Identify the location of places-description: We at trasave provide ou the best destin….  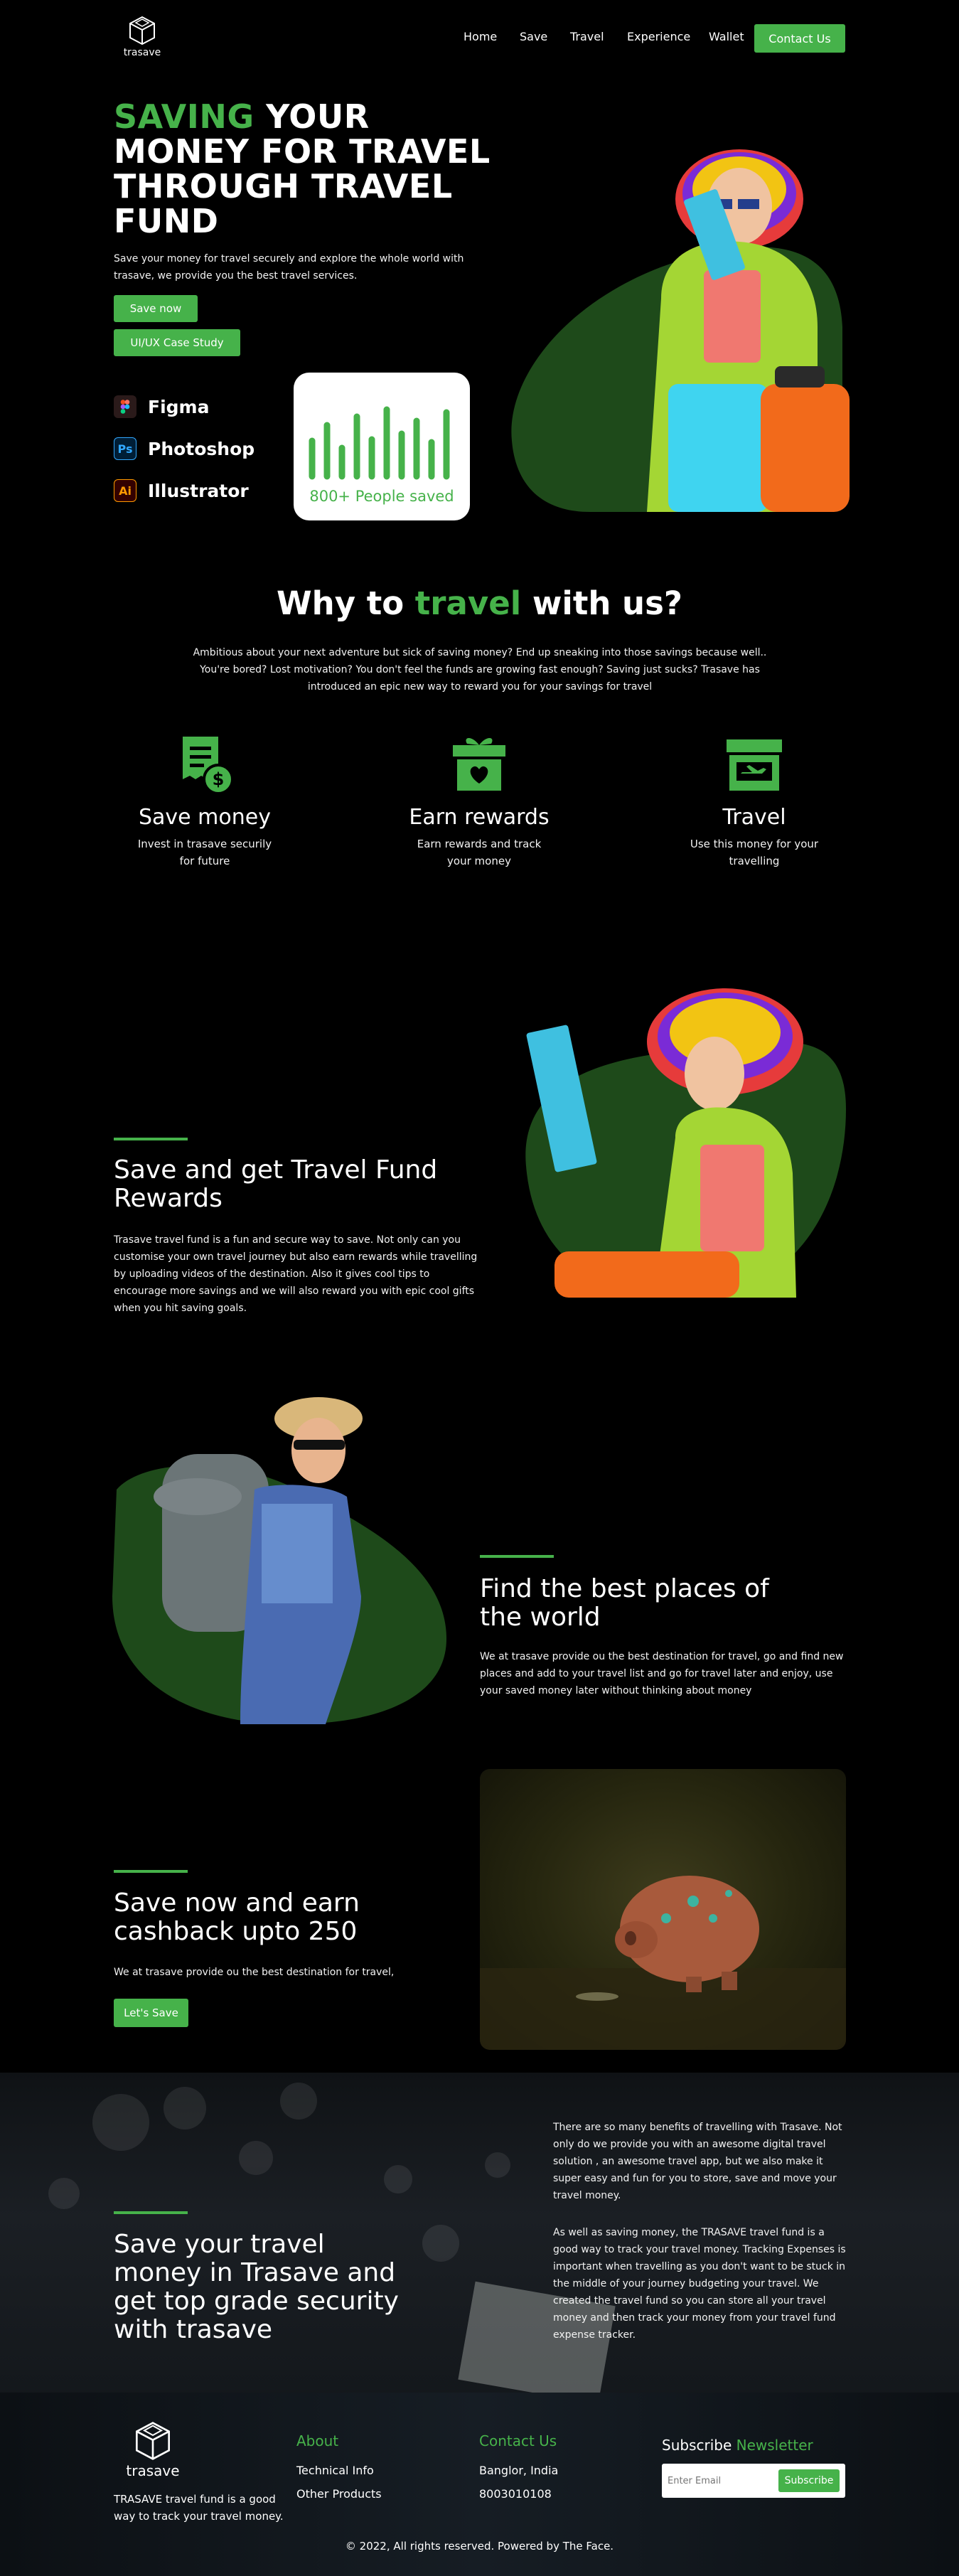
(662, 1673).